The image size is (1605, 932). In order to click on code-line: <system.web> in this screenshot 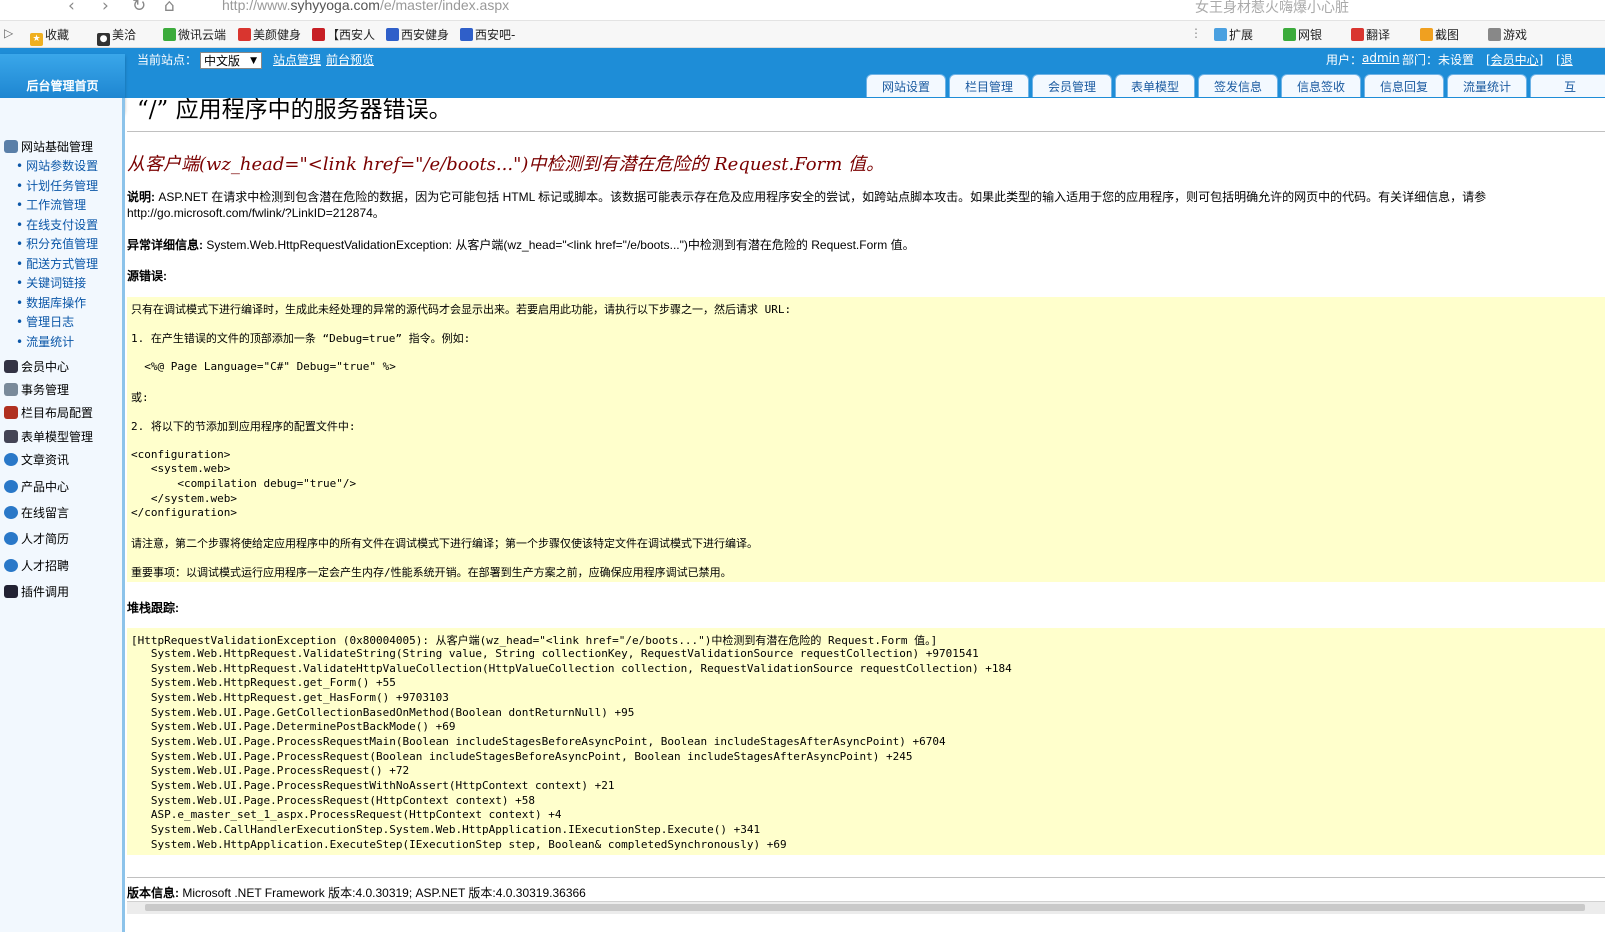, I will do `click(181, 468)`.